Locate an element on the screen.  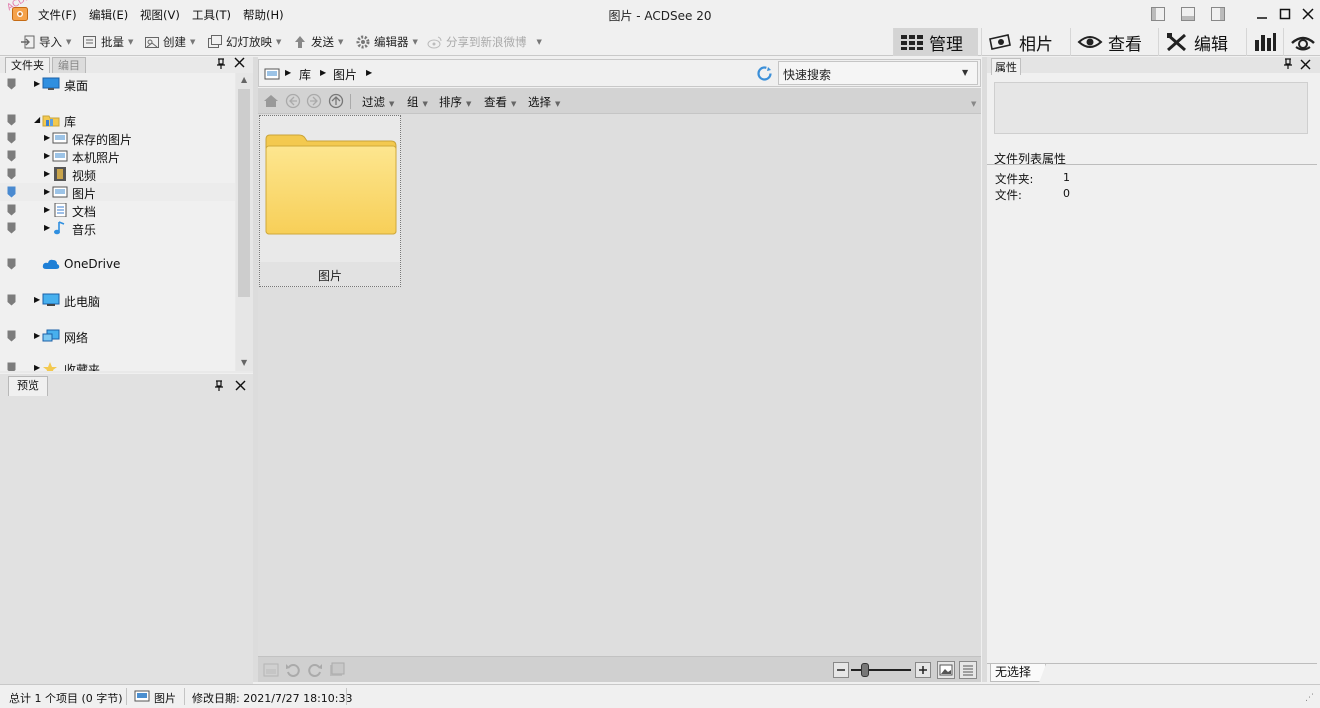
folder-tree-scrollbar: ▲ ▼ is located at coordinates (244, 222).